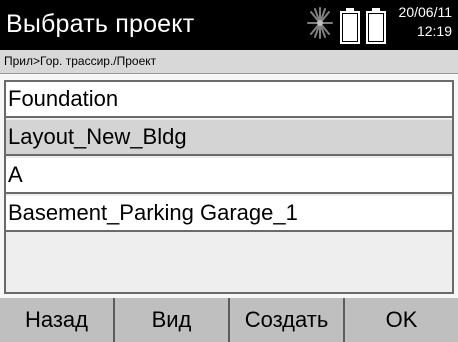 The image size is (458, 342). I want to click on time-text: 12:19, so click(434, 31).